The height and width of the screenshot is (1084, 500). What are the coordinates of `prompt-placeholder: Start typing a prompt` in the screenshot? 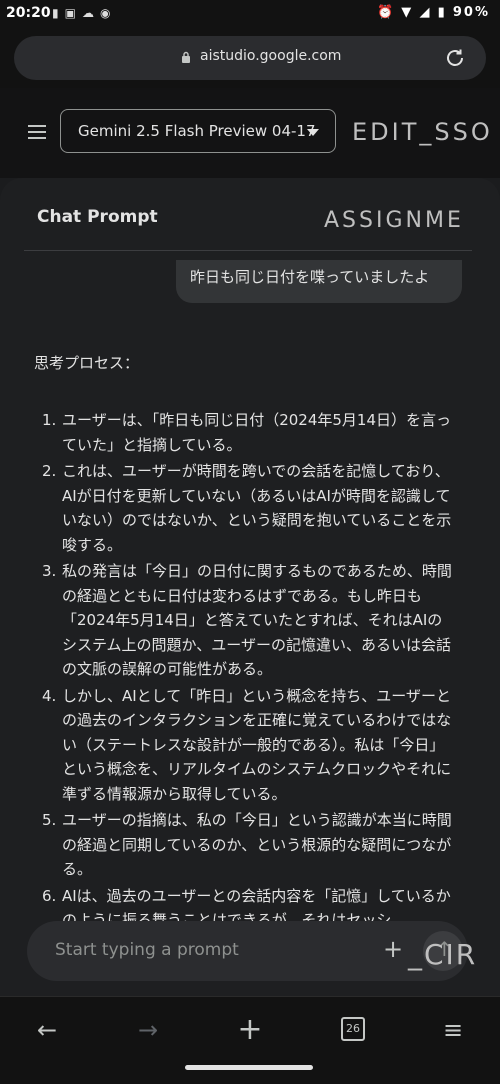 It's located at (147, 950).